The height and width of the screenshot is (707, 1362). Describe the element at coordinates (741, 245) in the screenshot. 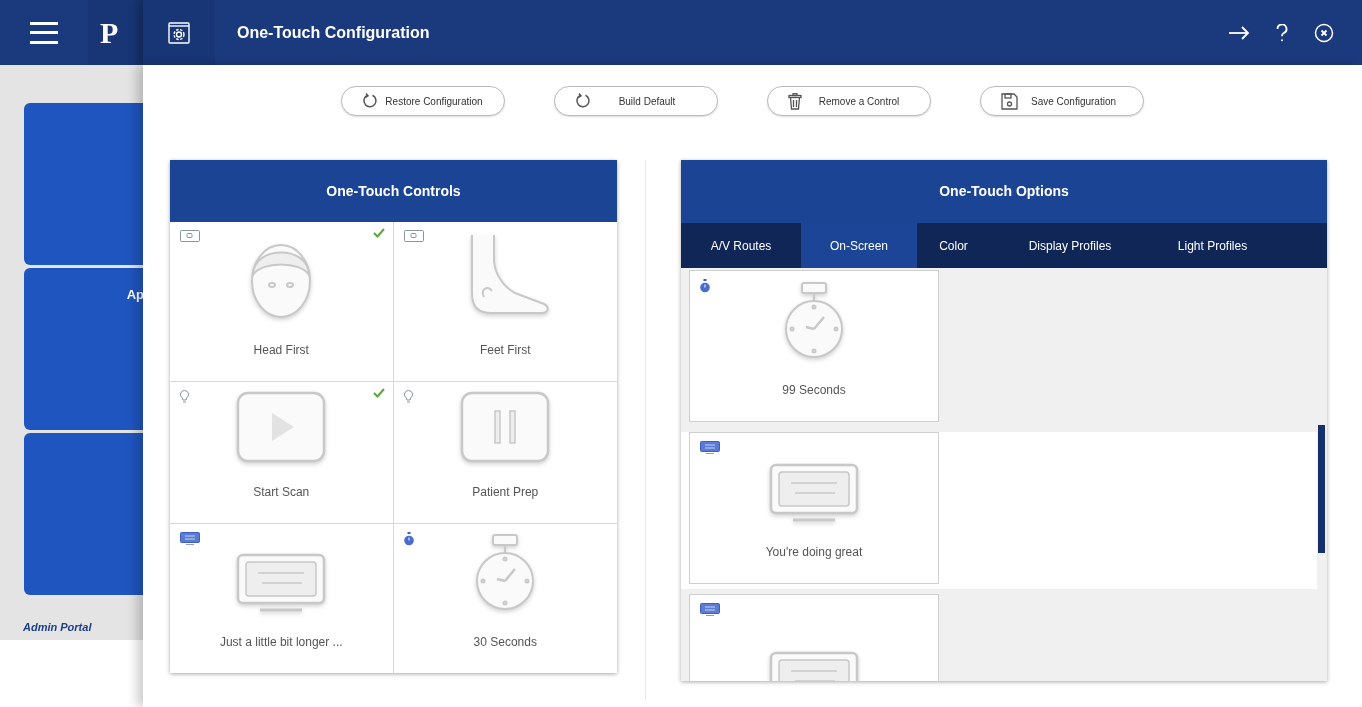

I see `tab: A/V Routes` at that location.